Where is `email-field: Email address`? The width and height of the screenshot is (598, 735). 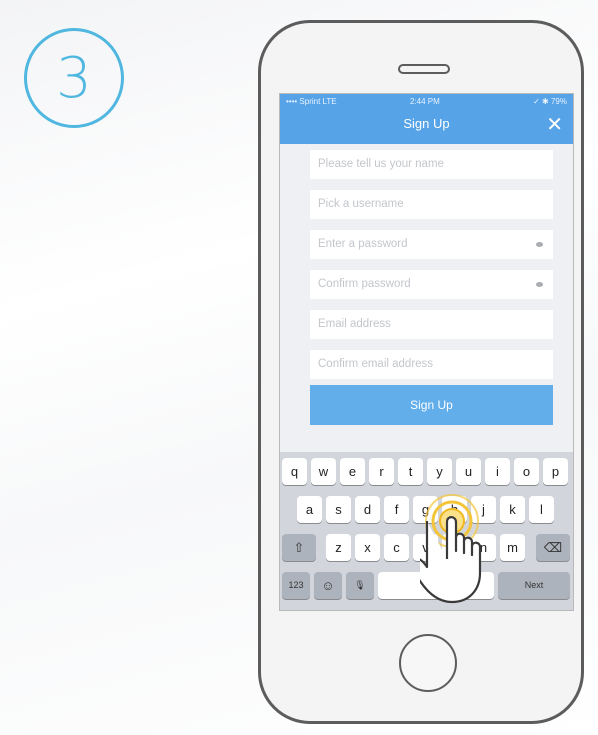 email-field: Email address is located at coordinates (431, 324).